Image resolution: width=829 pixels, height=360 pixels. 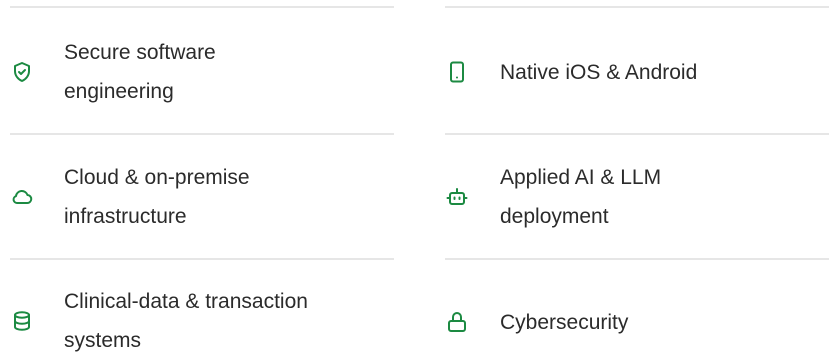 What do you see at coordinates (457, 72) in the screenshot?
I see `smartphone-icon` at bounding box center [457, 72].